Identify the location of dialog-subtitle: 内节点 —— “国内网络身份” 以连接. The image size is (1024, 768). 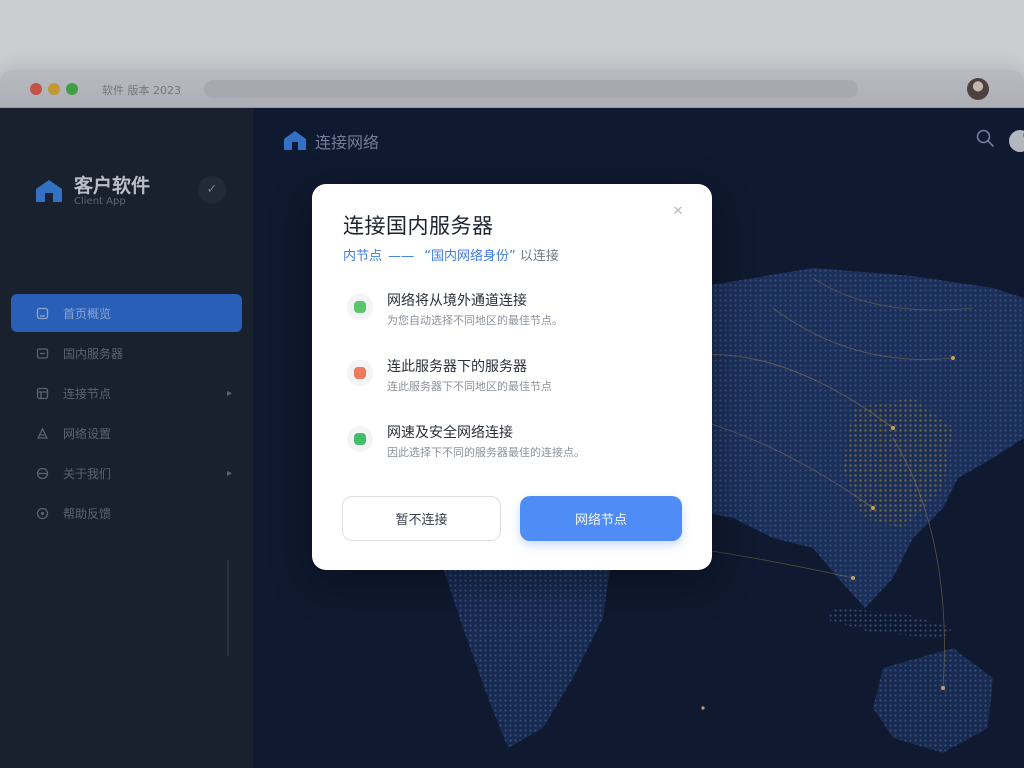
(451, 254).